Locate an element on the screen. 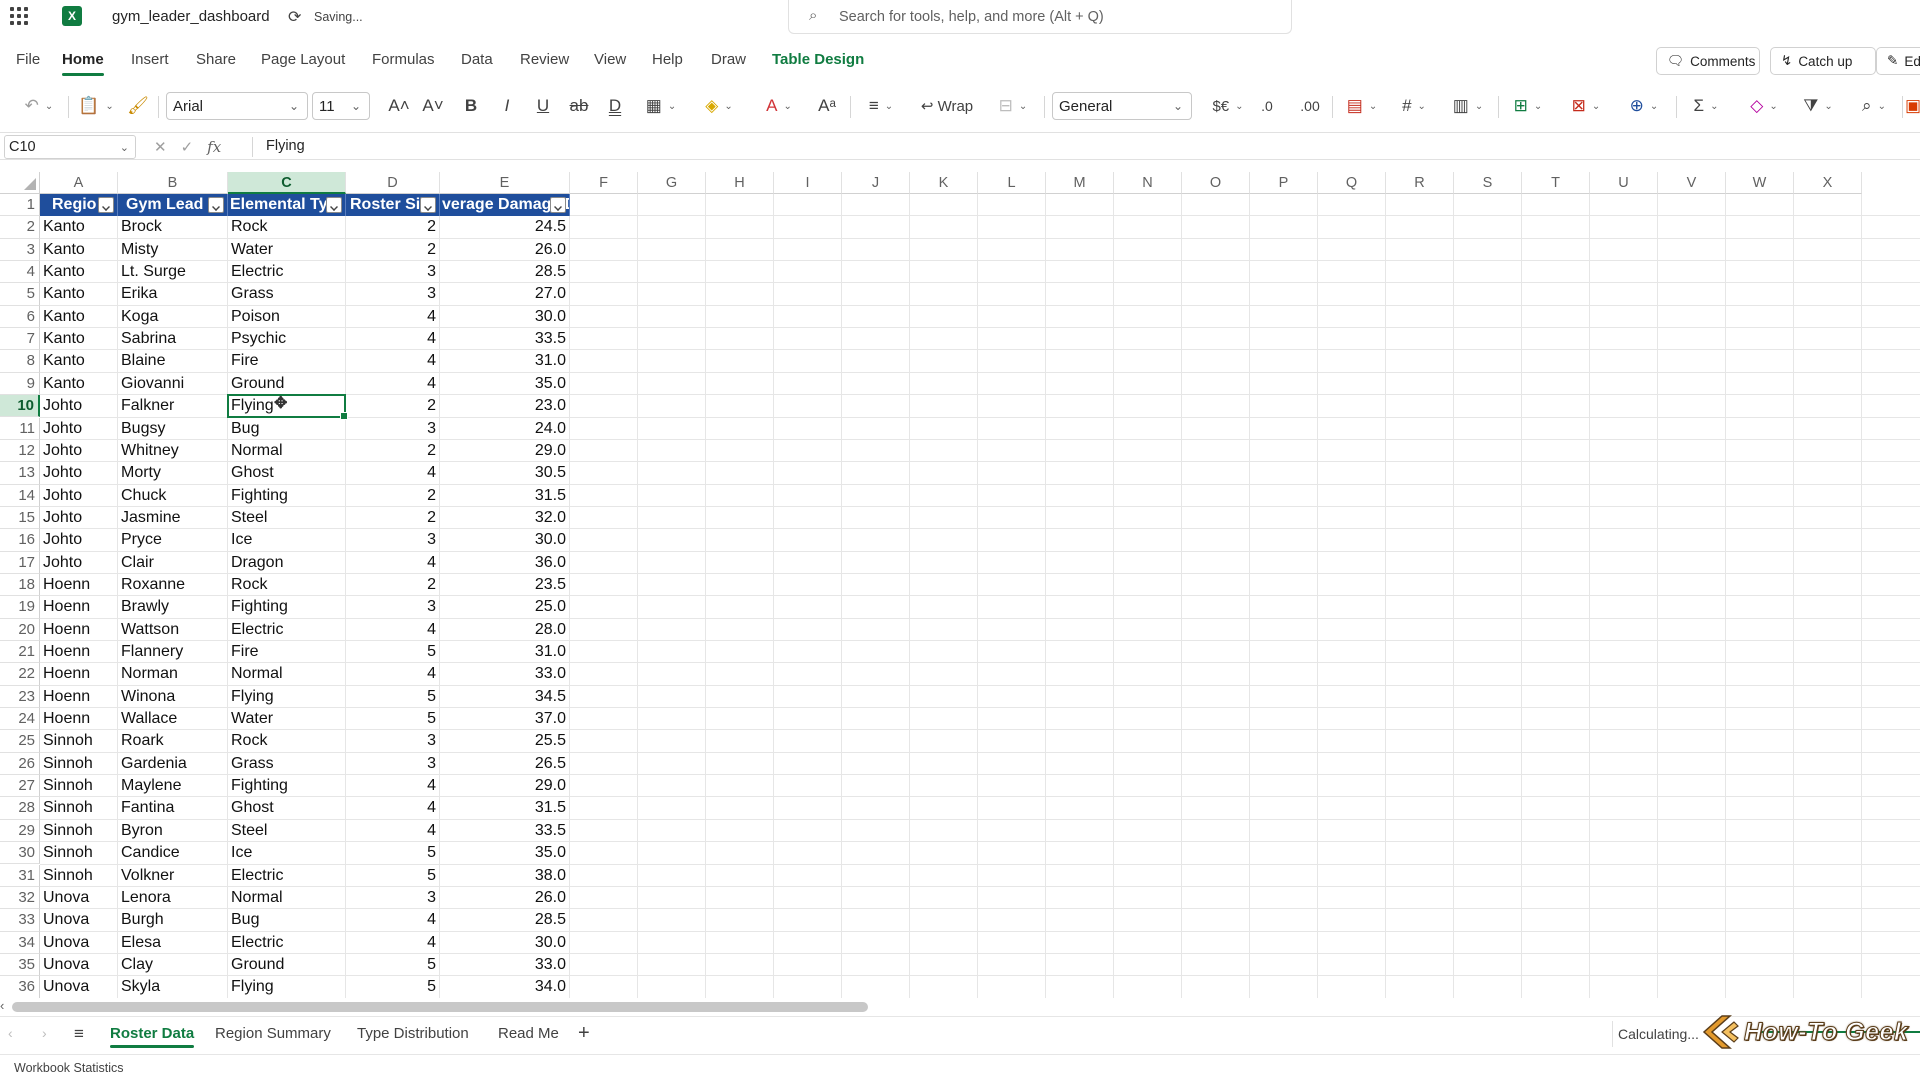 This screenshot has width=1920, height=1080. gym-leader-cell: Roark is located at coordinates (174, 741).